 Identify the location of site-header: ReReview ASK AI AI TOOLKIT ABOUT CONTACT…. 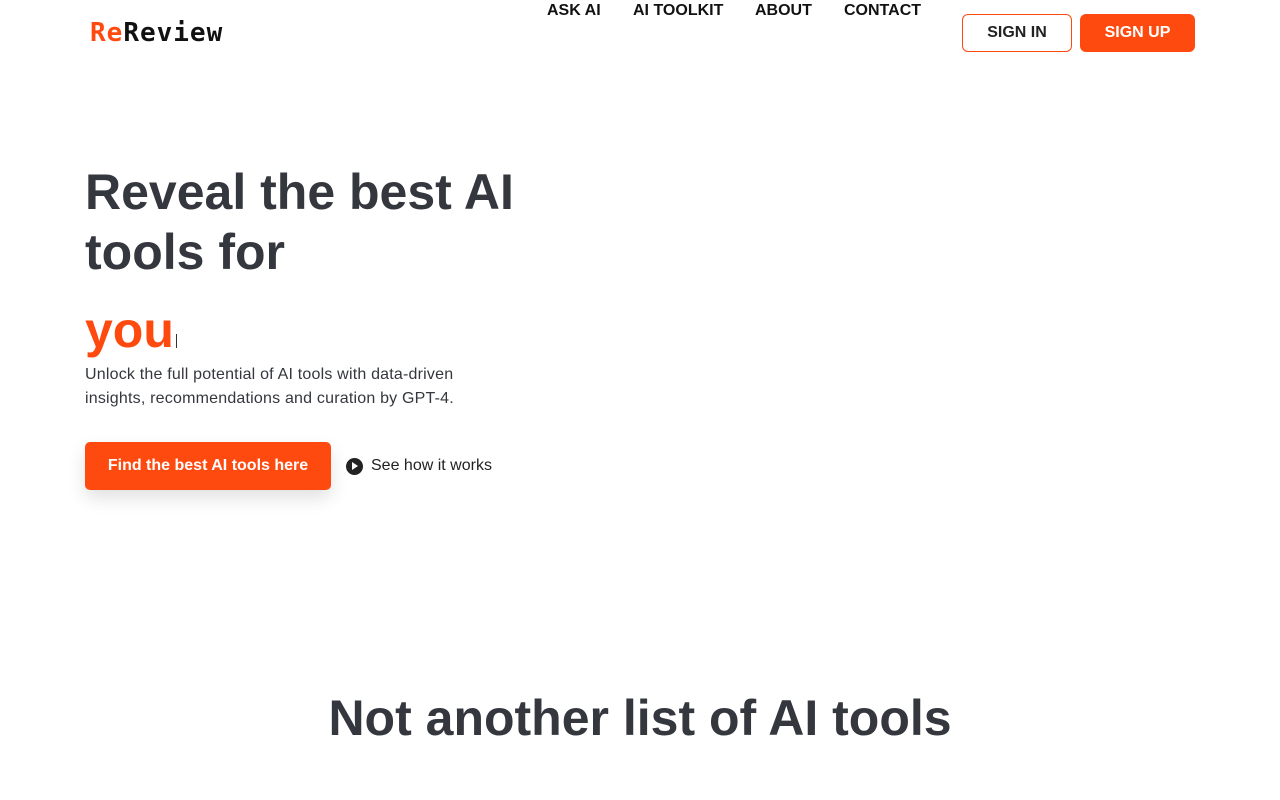
(640, 33).